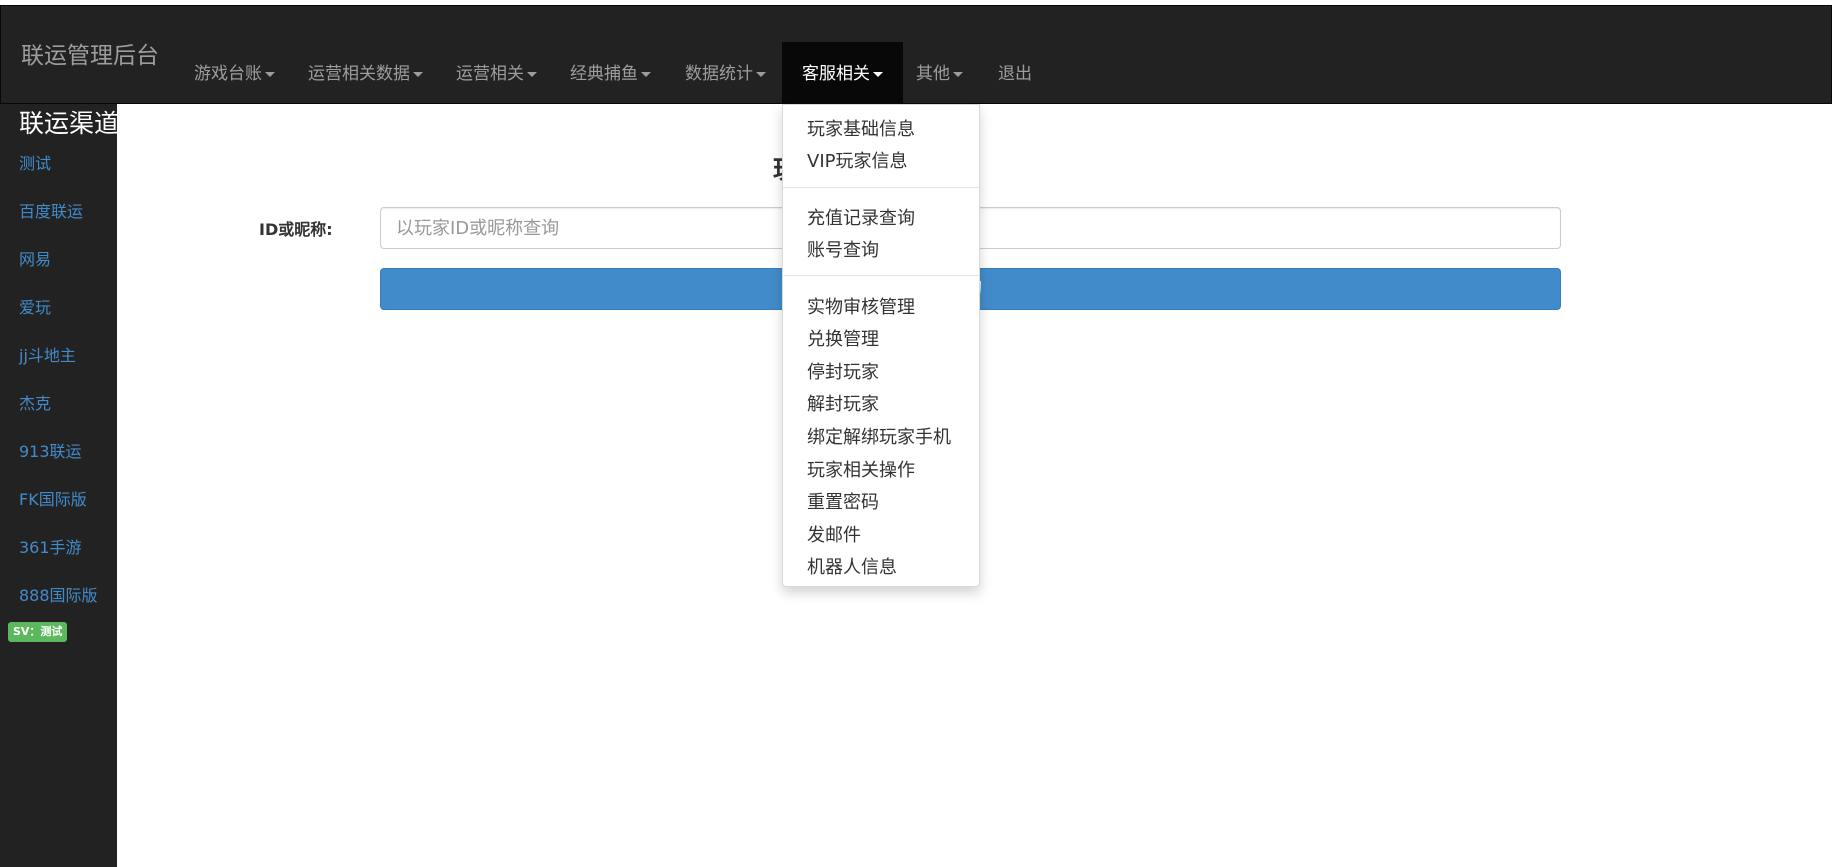 This screenshot has height=867, width=1832. Describe the element at coordinates (228, 74) in the screenshot. I see `nav-label: 游戏台账` at that location.